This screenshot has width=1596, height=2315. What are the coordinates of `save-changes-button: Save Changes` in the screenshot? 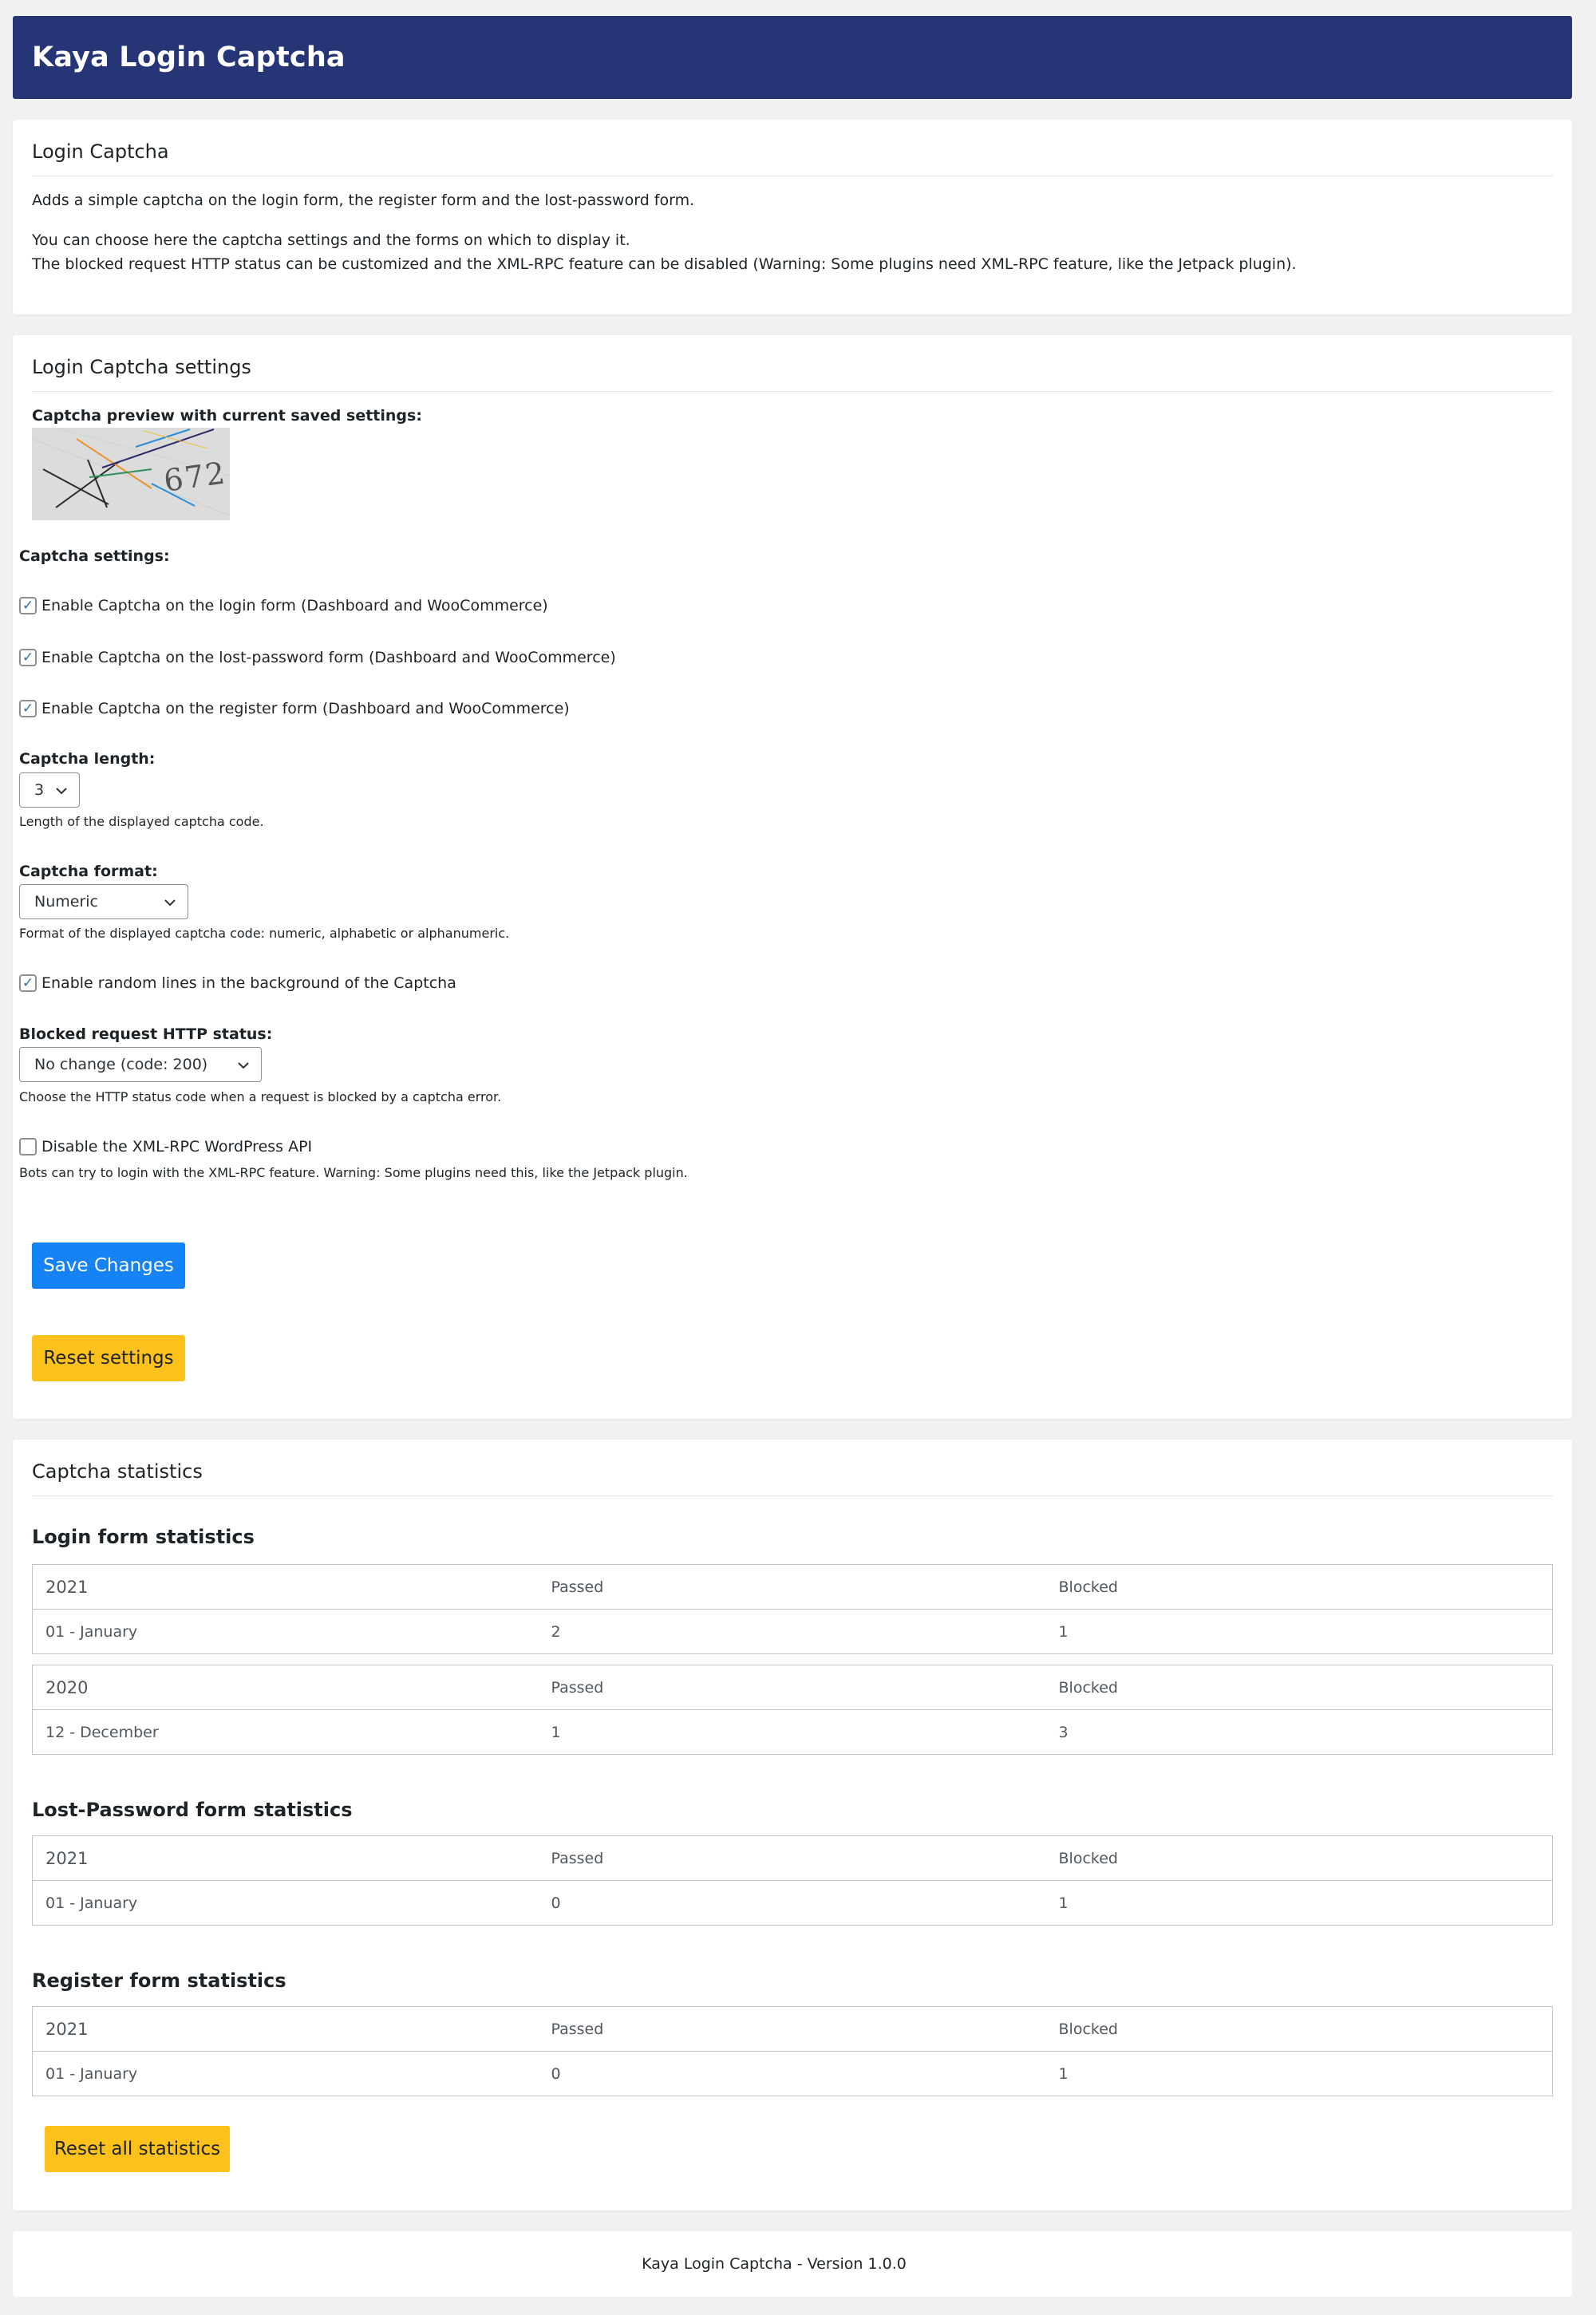 It's located at (108, 1265).